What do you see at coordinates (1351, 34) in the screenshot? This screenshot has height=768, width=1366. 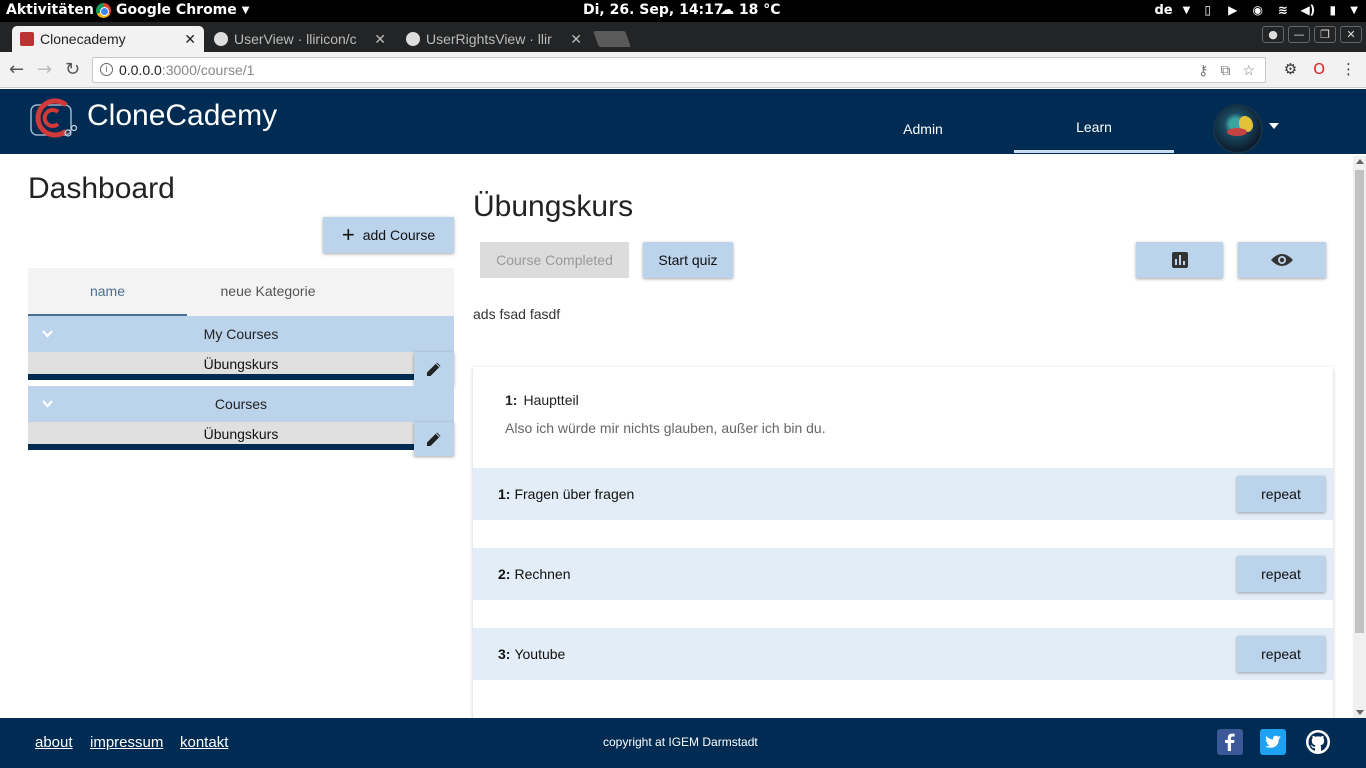 I see `close-window-icon: ✕` at bounding box center [1351, 34].